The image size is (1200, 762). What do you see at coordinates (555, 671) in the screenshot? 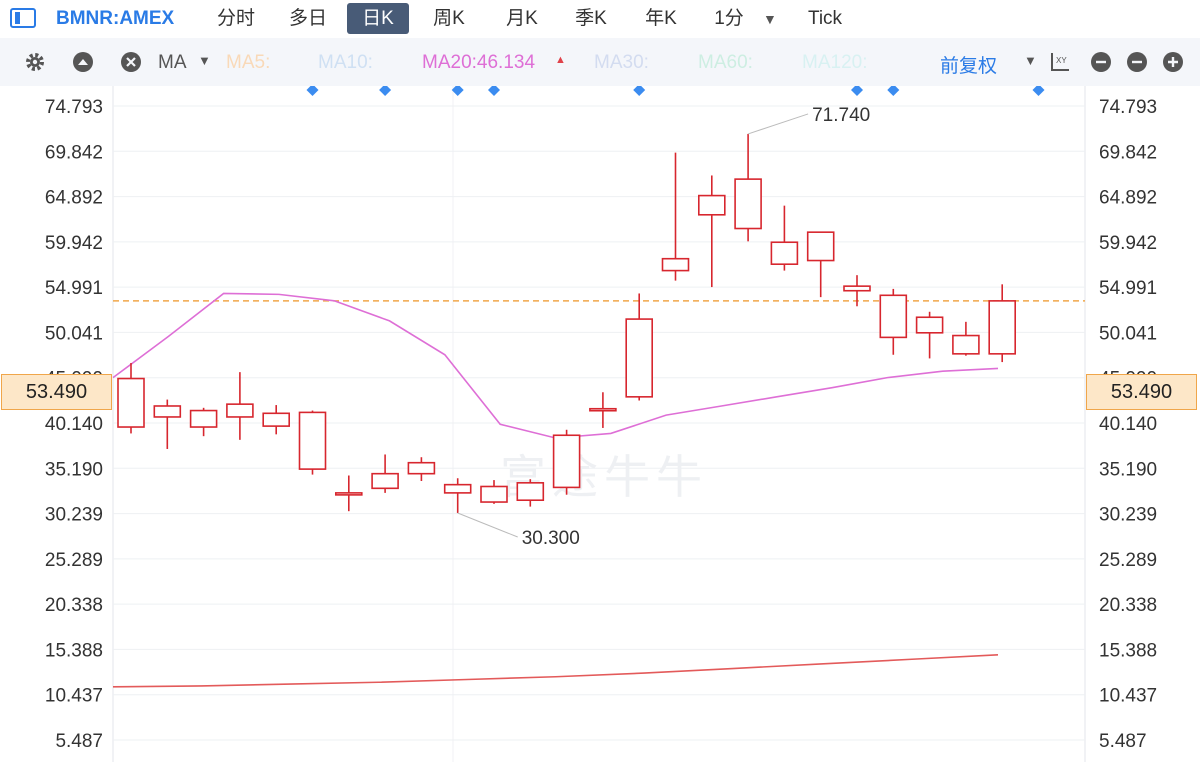
I see `ma-long-line` at bounding box center [555, 671].